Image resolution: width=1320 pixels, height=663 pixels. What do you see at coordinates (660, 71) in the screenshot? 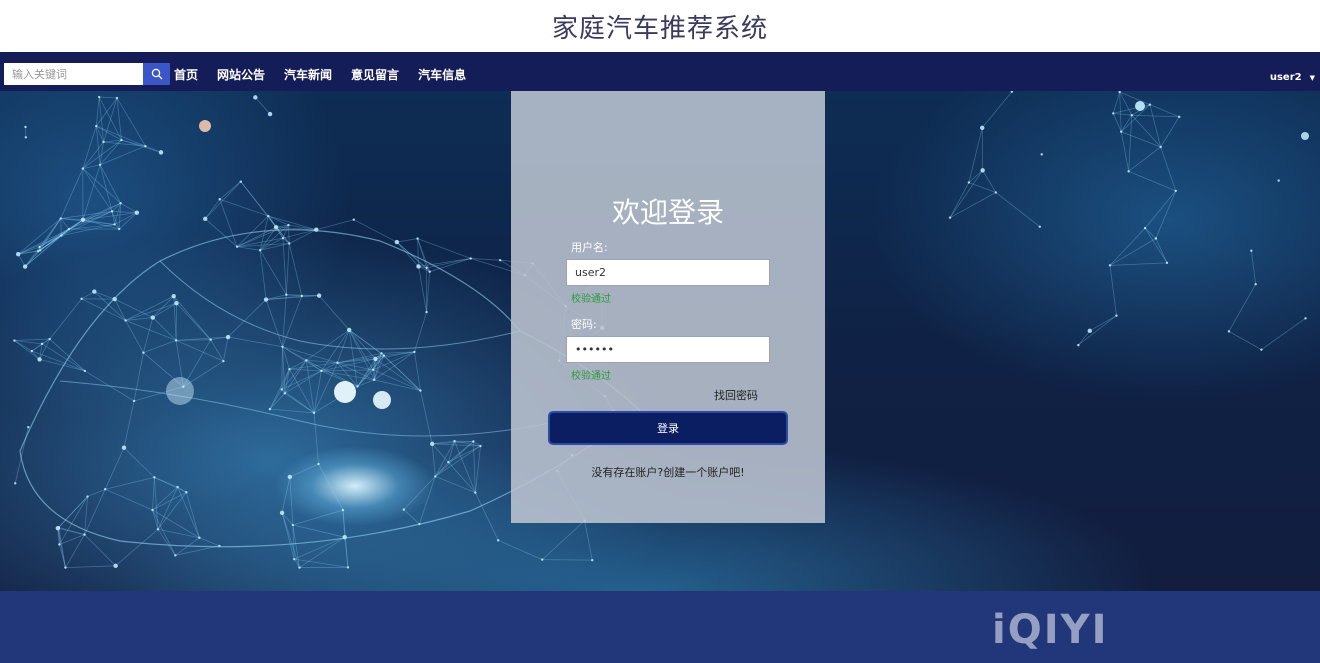
I see `top-navbar: 首页 网站公告 汽车新闻 意见留言 汽车信息 user2 ▼` at bounding box center [660, 71].